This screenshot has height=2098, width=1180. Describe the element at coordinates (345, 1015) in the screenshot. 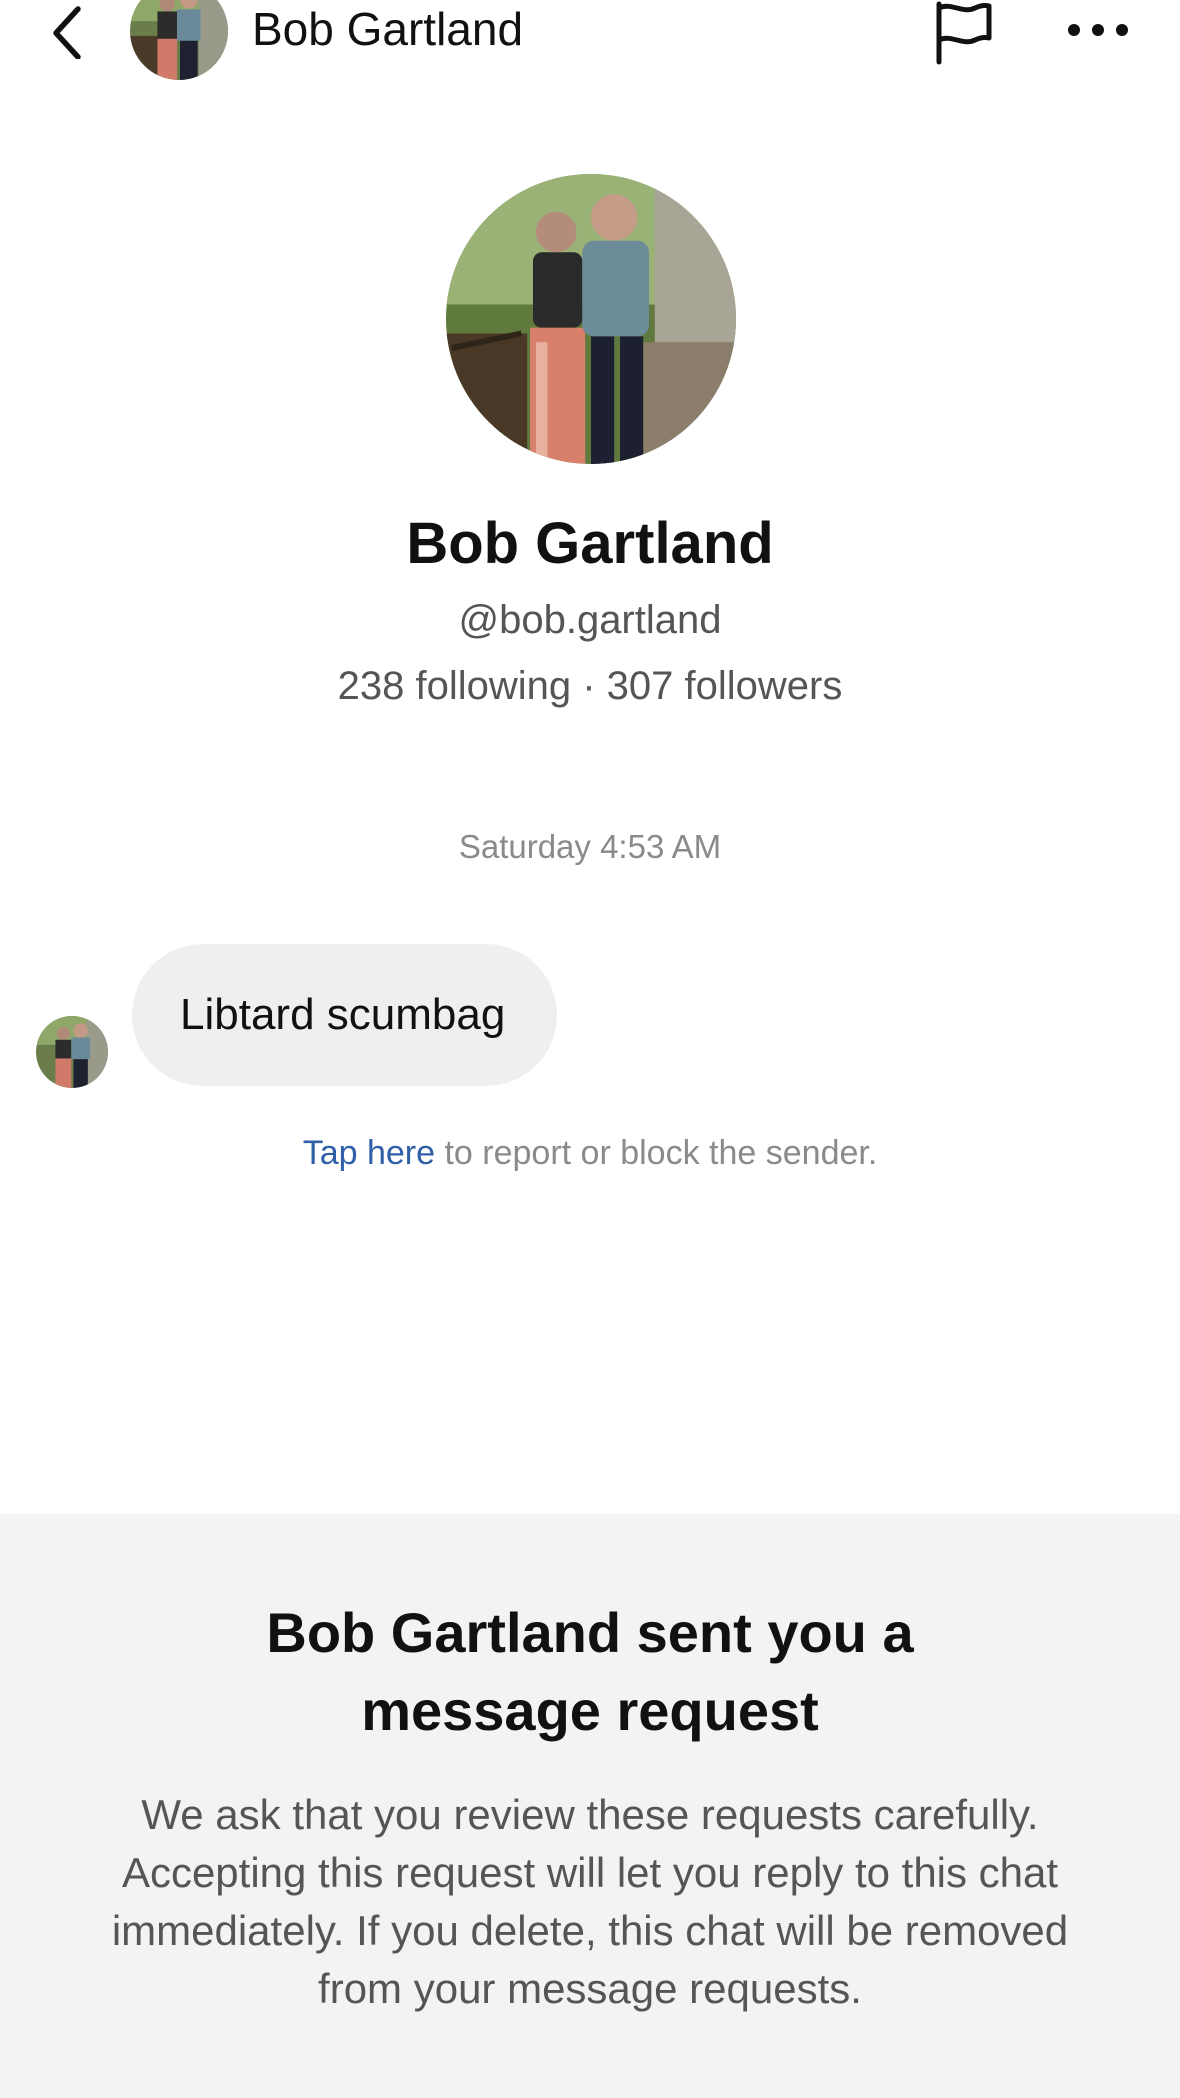

I see `message-bubble: Libtard scumbag` at that location.